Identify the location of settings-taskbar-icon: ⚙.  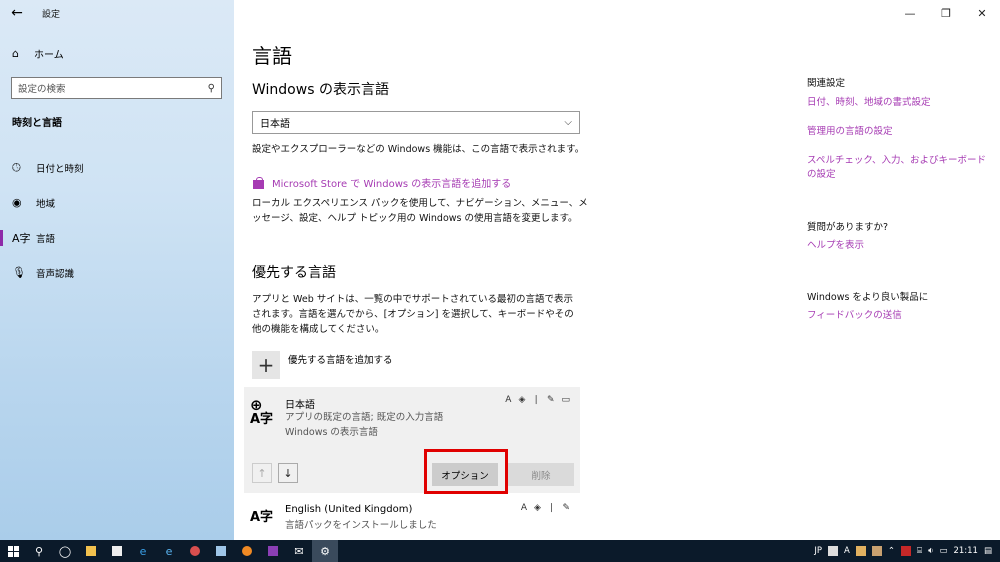
(325, 551).